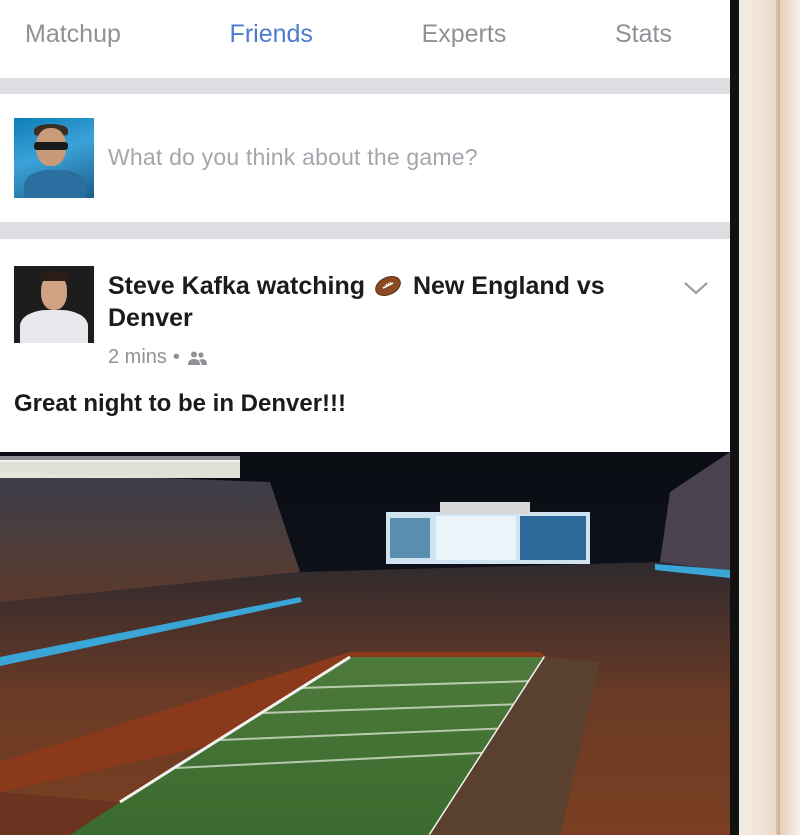 The image size is (800, 835). I want to click on phone-frame, so click(769, 417).